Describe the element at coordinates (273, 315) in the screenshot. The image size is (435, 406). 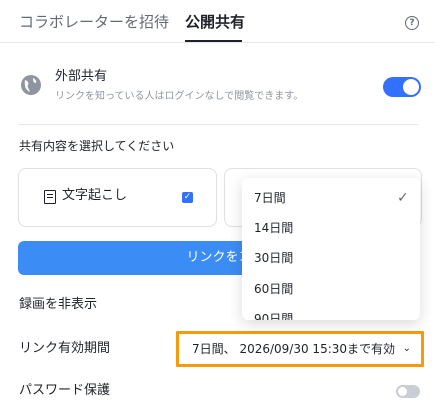
I see `dropdown-option-90: 90日間` at that location.